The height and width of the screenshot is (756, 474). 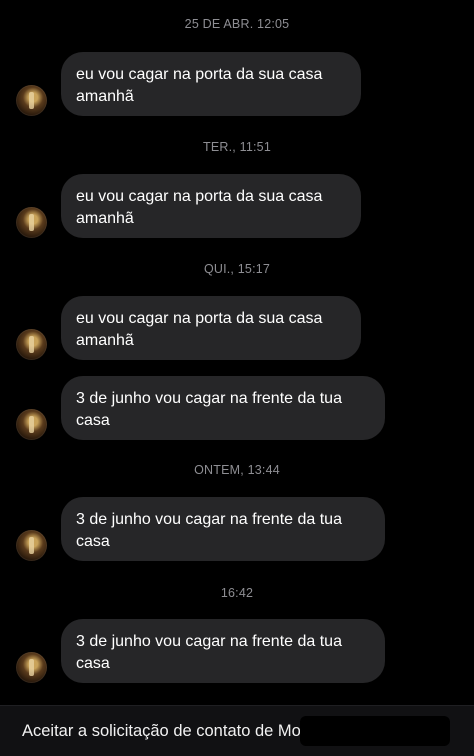 What do you see at coordinates (237, 147) in the screenshot?
I see `timestamp: TER., 11:51` at bounding box center [237, 147].